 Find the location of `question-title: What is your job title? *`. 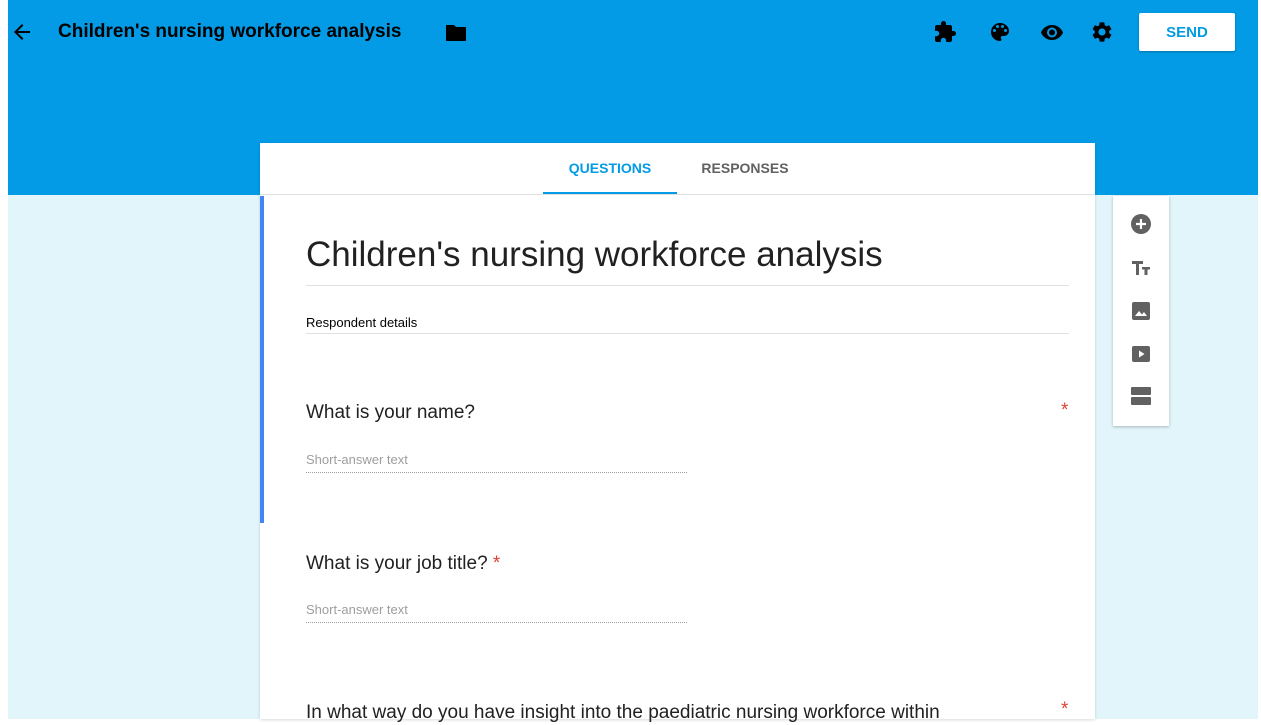

question-title: What is your job title? * is located at coordinates (403, 564).